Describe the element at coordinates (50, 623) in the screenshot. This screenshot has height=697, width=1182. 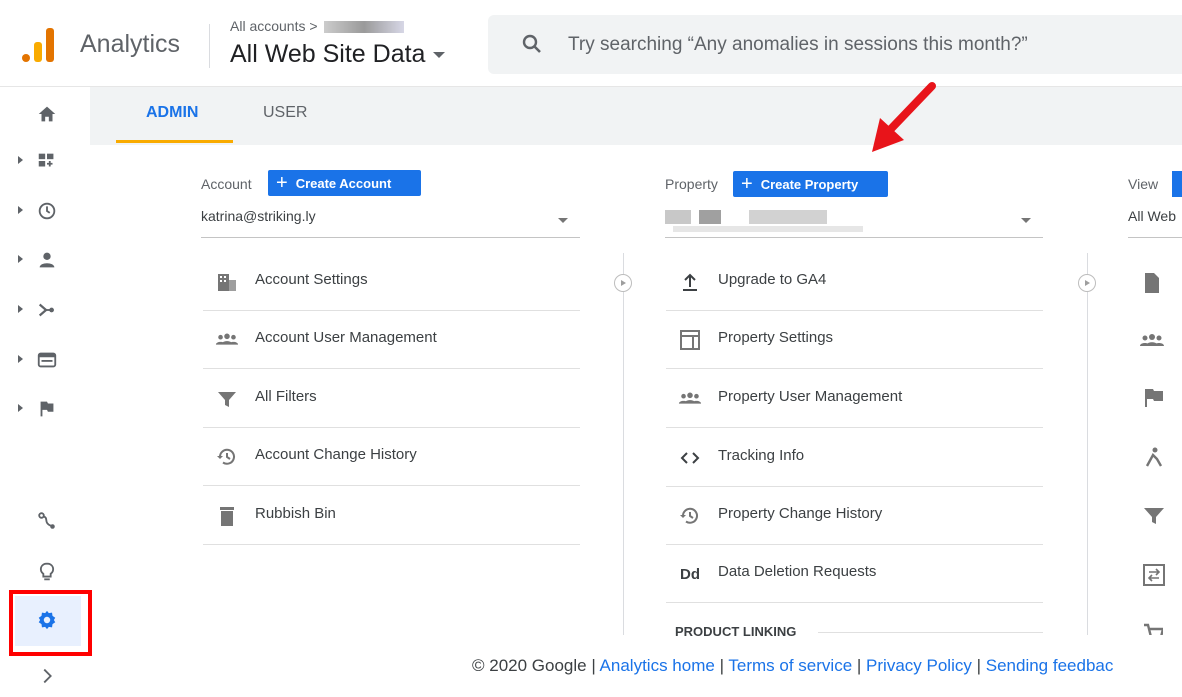
I see `admin-highlight-box` at that location.